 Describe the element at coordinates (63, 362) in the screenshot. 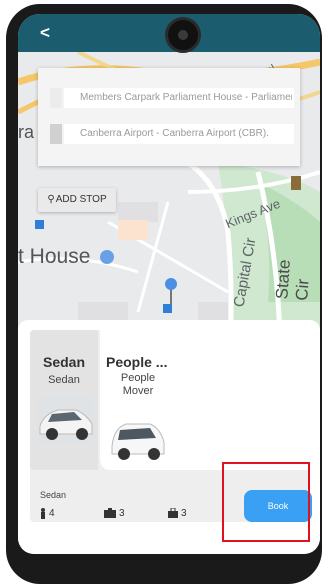

I see `vehicle-name: Sedan` at that location.